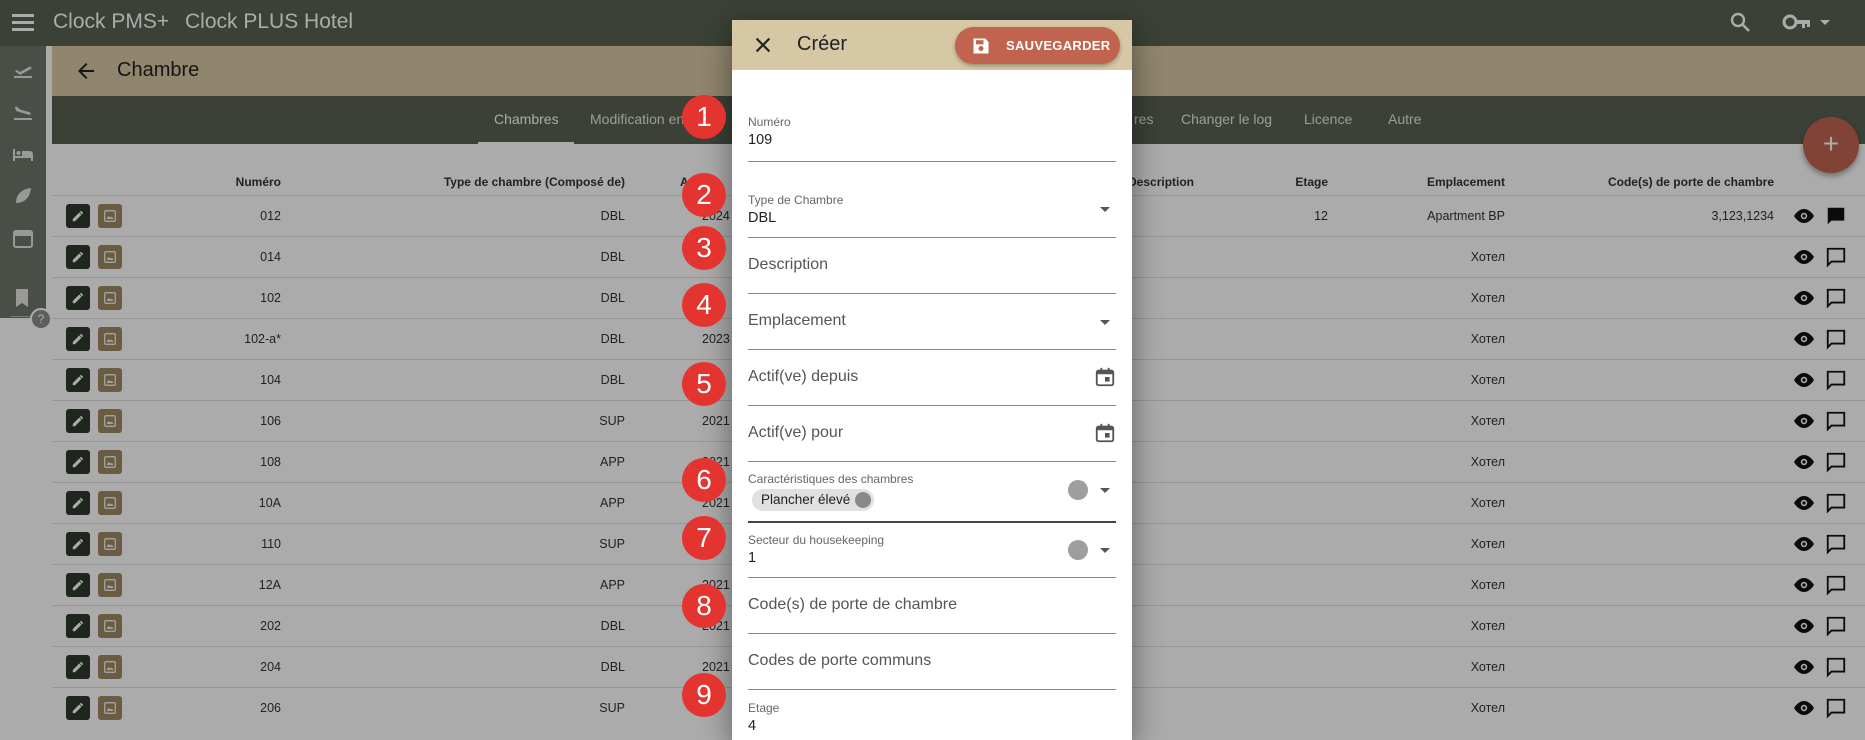  What do you see at coordinates (816, 540) in the screenshot?
I see `housekeeping-sector-label: Secteur du housekeeping` at bounding box center [816, 540].